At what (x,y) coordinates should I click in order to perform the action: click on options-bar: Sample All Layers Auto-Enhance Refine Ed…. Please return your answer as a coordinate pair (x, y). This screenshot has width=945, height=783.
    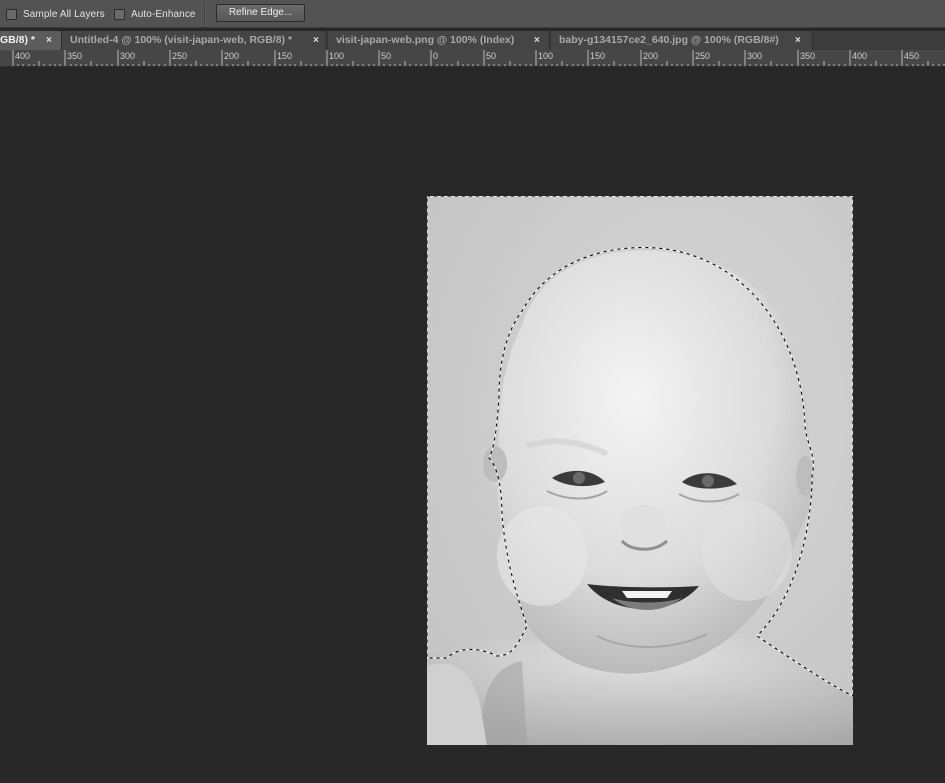
    Looking at the image, I should click on (472, 14).